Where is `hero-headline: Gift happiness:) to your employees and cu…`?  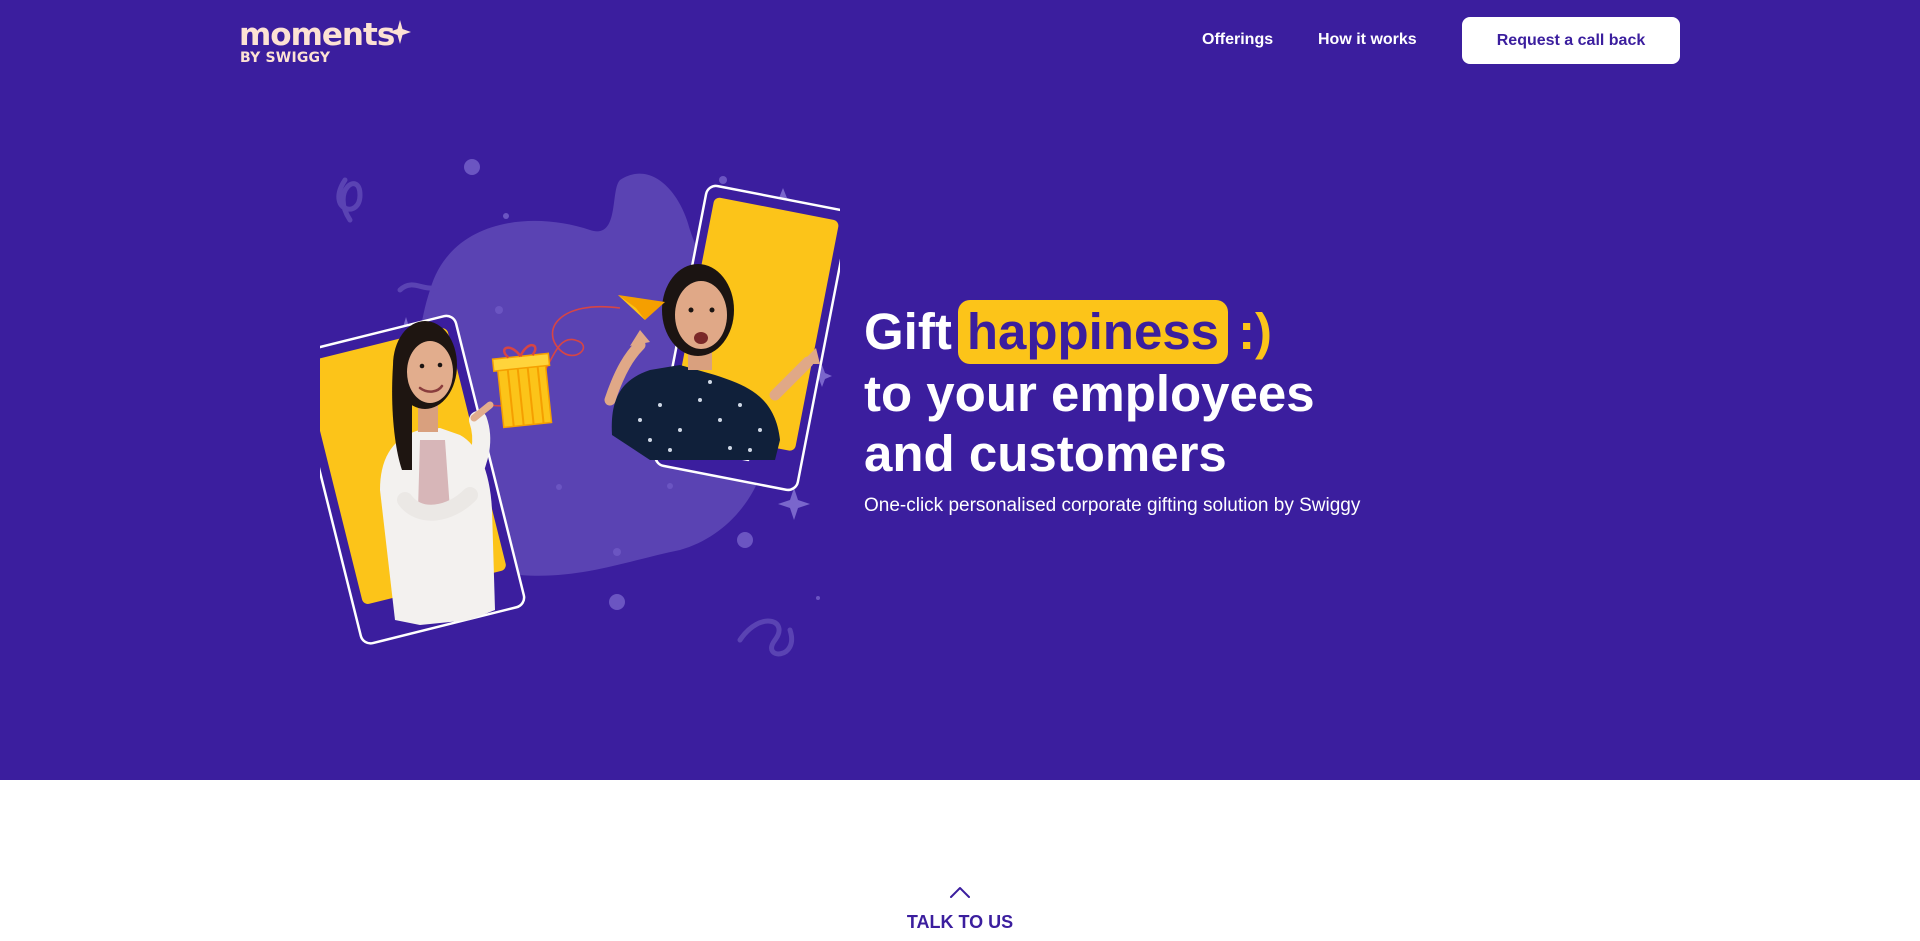
hero-headline: Gift happiness:) to your employees and cu… is located at coordinates (1214, 392).